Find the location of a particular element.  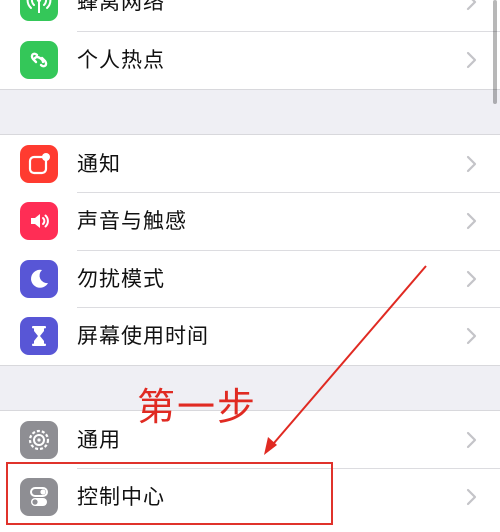

row-label-sounds: 声音与触感 is located at coordinates (132, 221).